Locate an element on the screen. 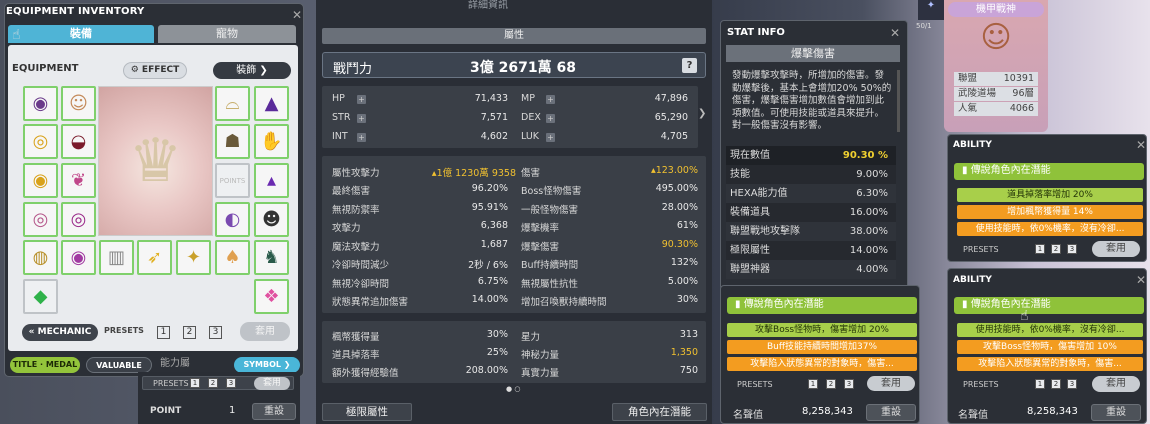 The image size is (1150, 424). current-value-label: 現在數值 is located at coordinates (750, 155).